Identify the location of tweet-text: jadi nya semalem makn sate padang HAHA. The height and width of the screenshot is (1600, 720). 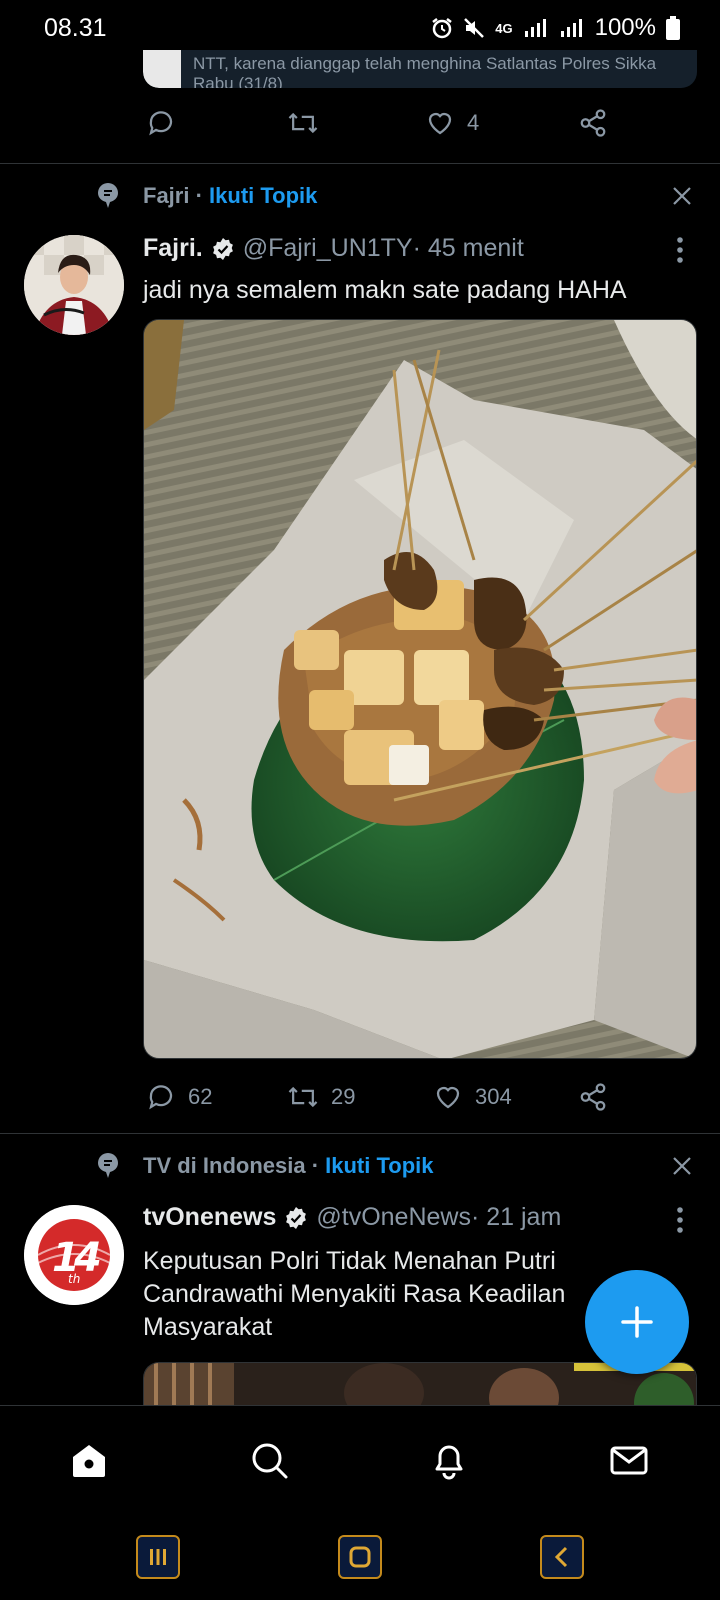
(385, 290).